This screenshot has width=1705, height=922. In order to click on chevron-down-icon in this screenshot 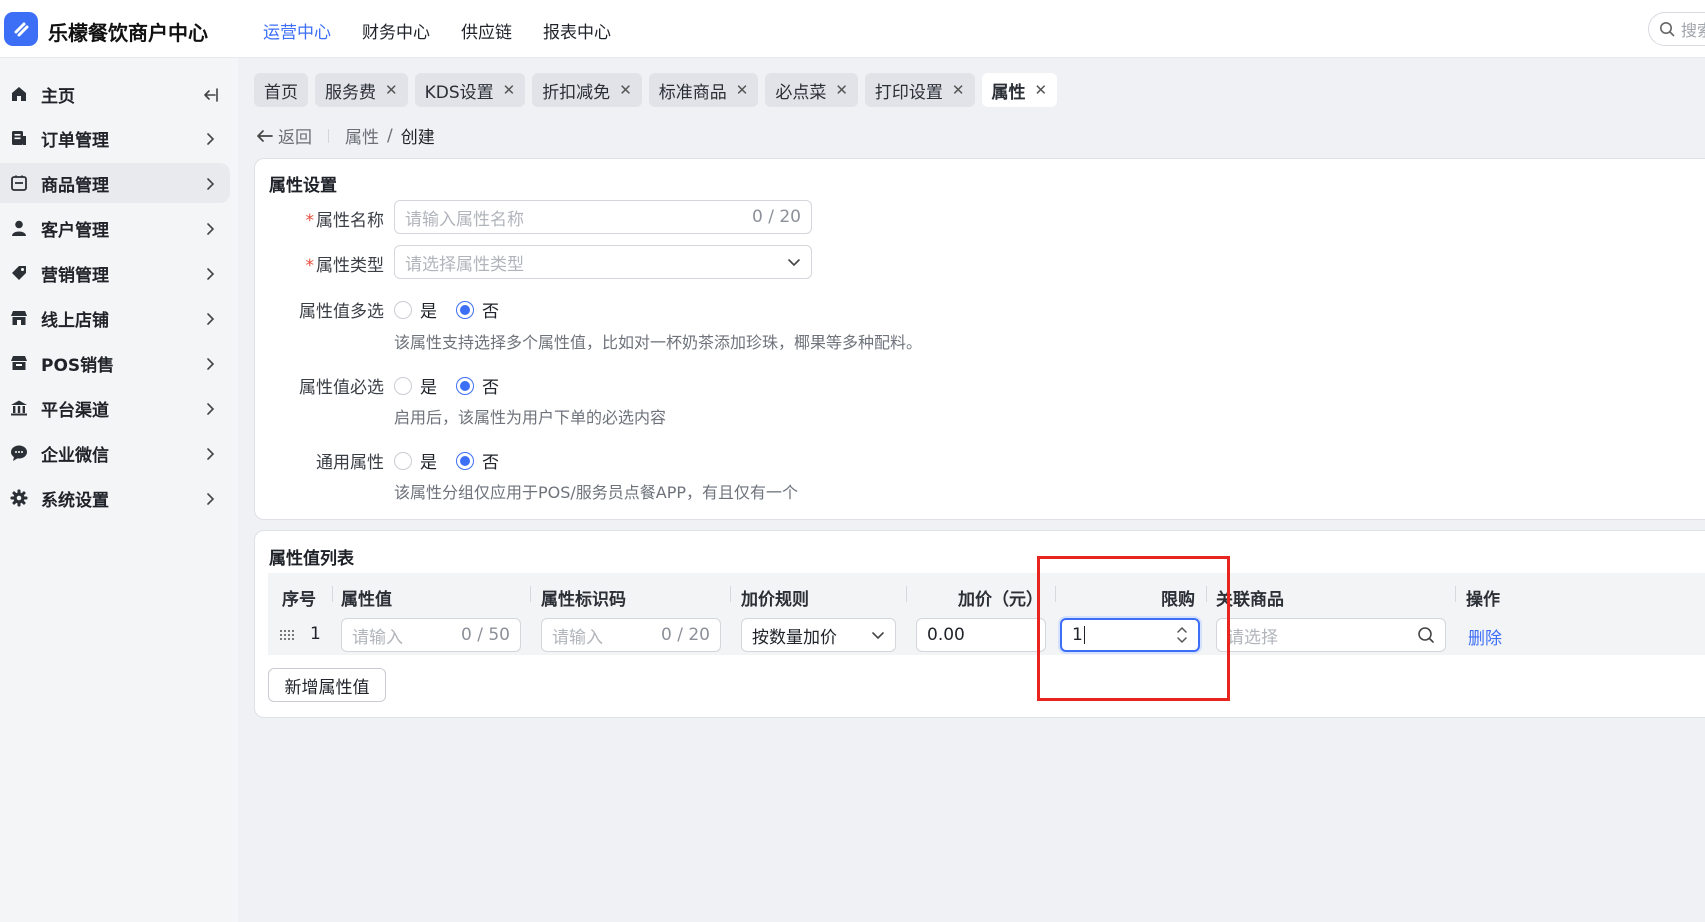, I will do `click(878, 636)`.